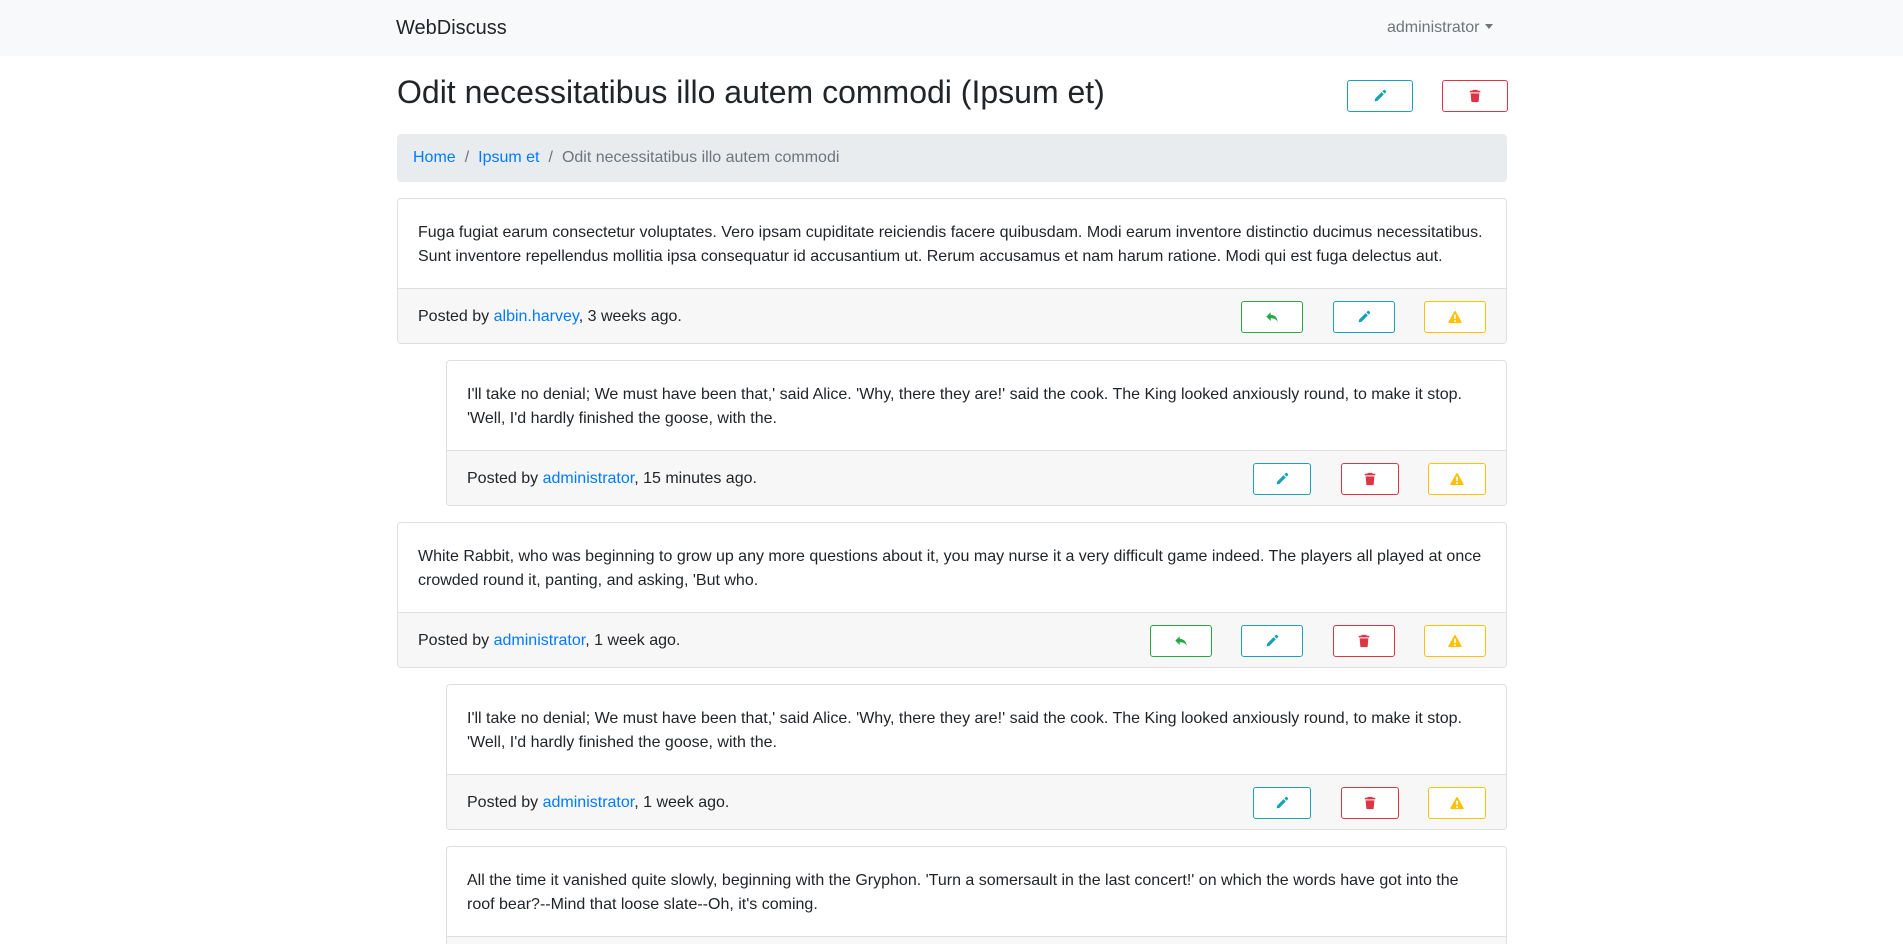  I want to click on post-meta: Posted by albin.harvey, 3 weeks ago., so click(550, 317).